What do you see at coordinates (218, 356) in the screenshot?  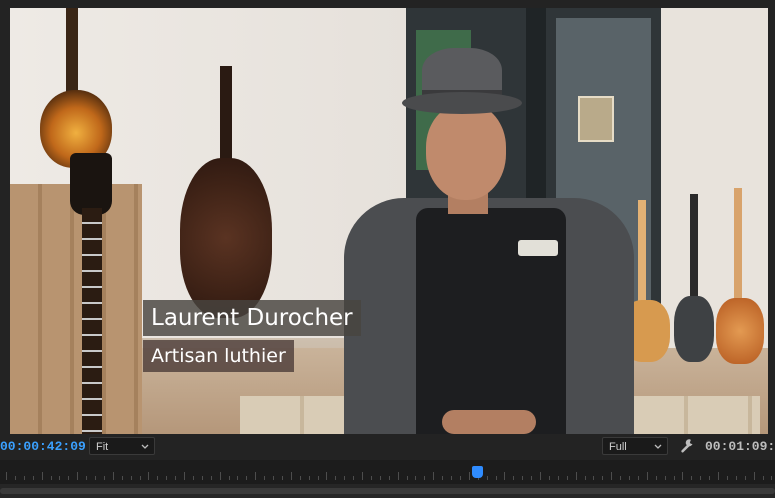 I see `lower-third-title: Artisan luthier` at bounding box center [218, 356].